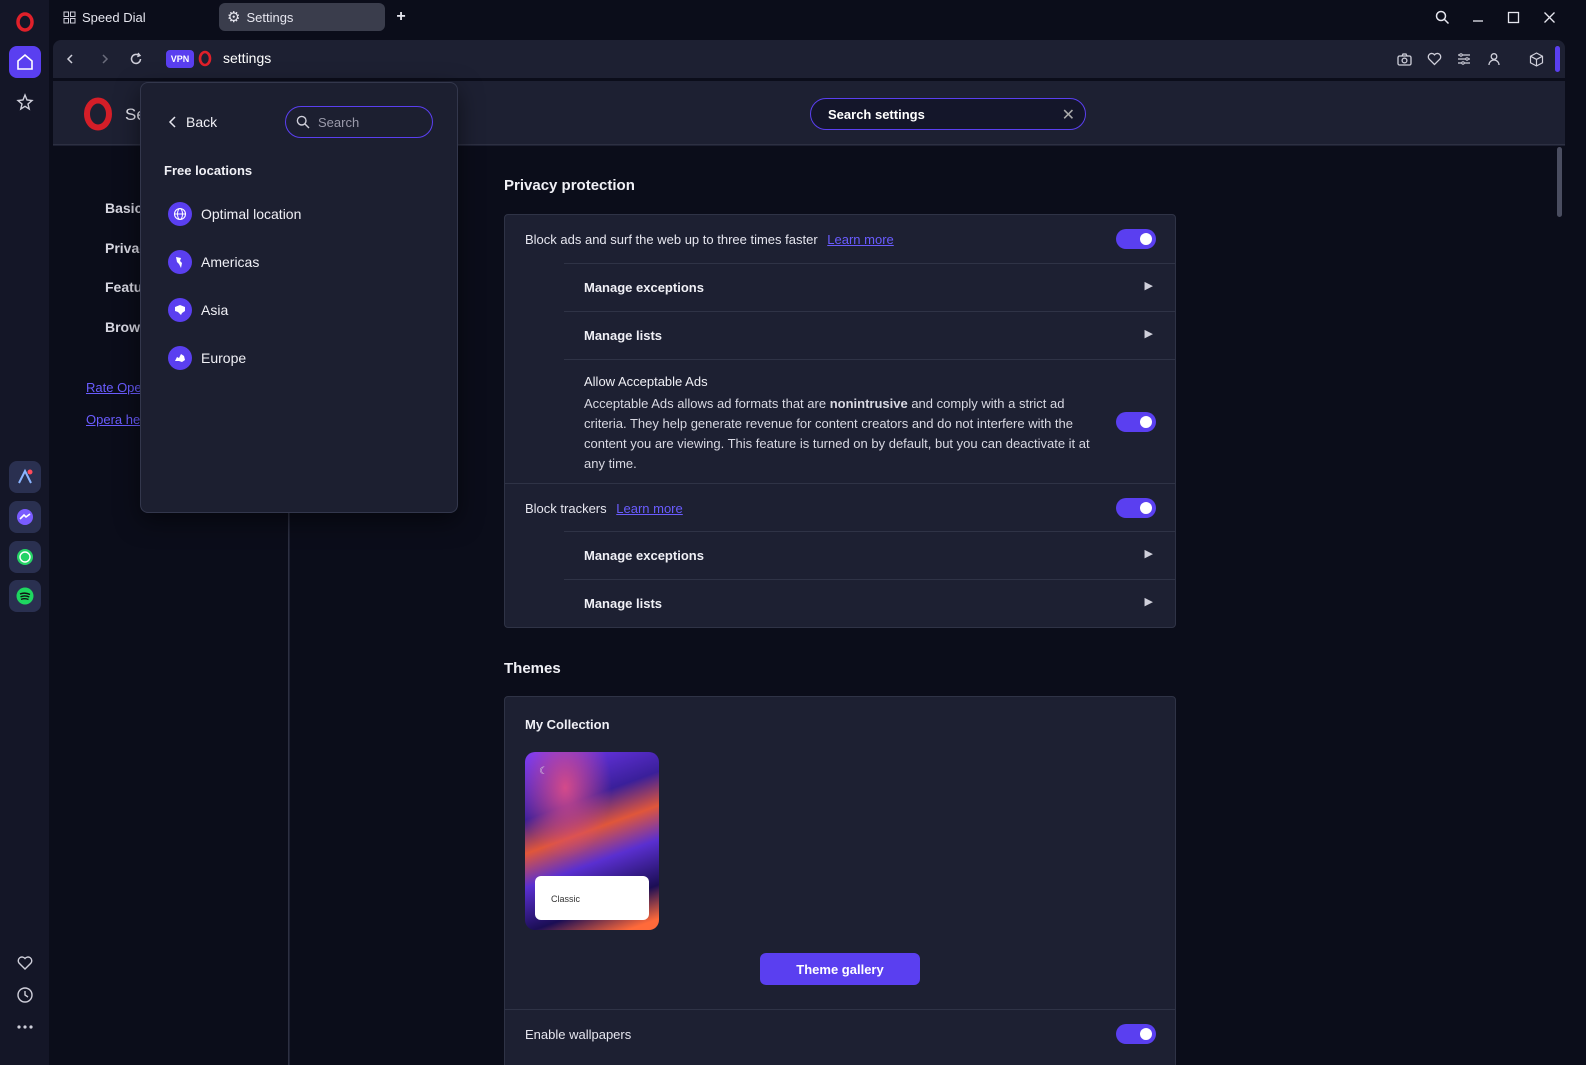  What do you see at coordinates (105, 59) in the screenshot?
I see `forward-icon` at bounding box center [105, 59].